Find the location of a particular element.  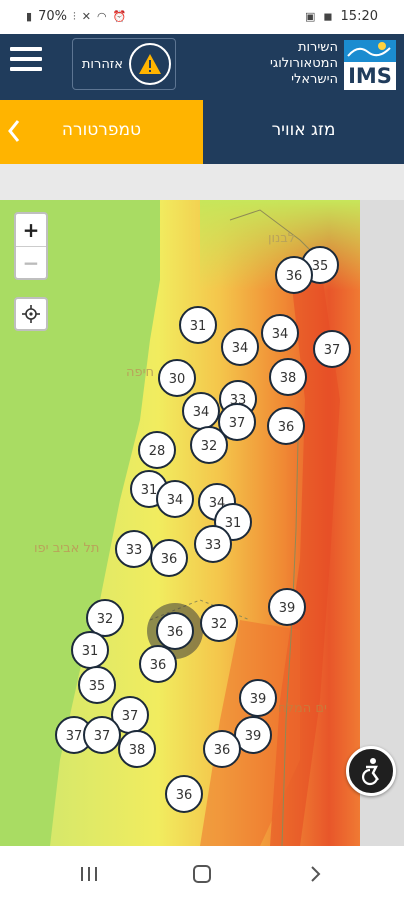

place-label-haifa: חיפה is located at coordinates (140, 372).